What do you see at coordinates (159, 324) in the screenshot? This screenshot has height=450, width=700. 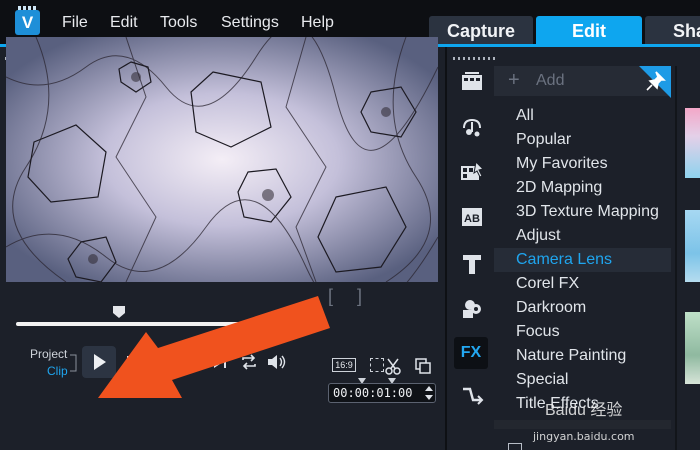 I see `scrubber-track` at bounding box center [159, 324].